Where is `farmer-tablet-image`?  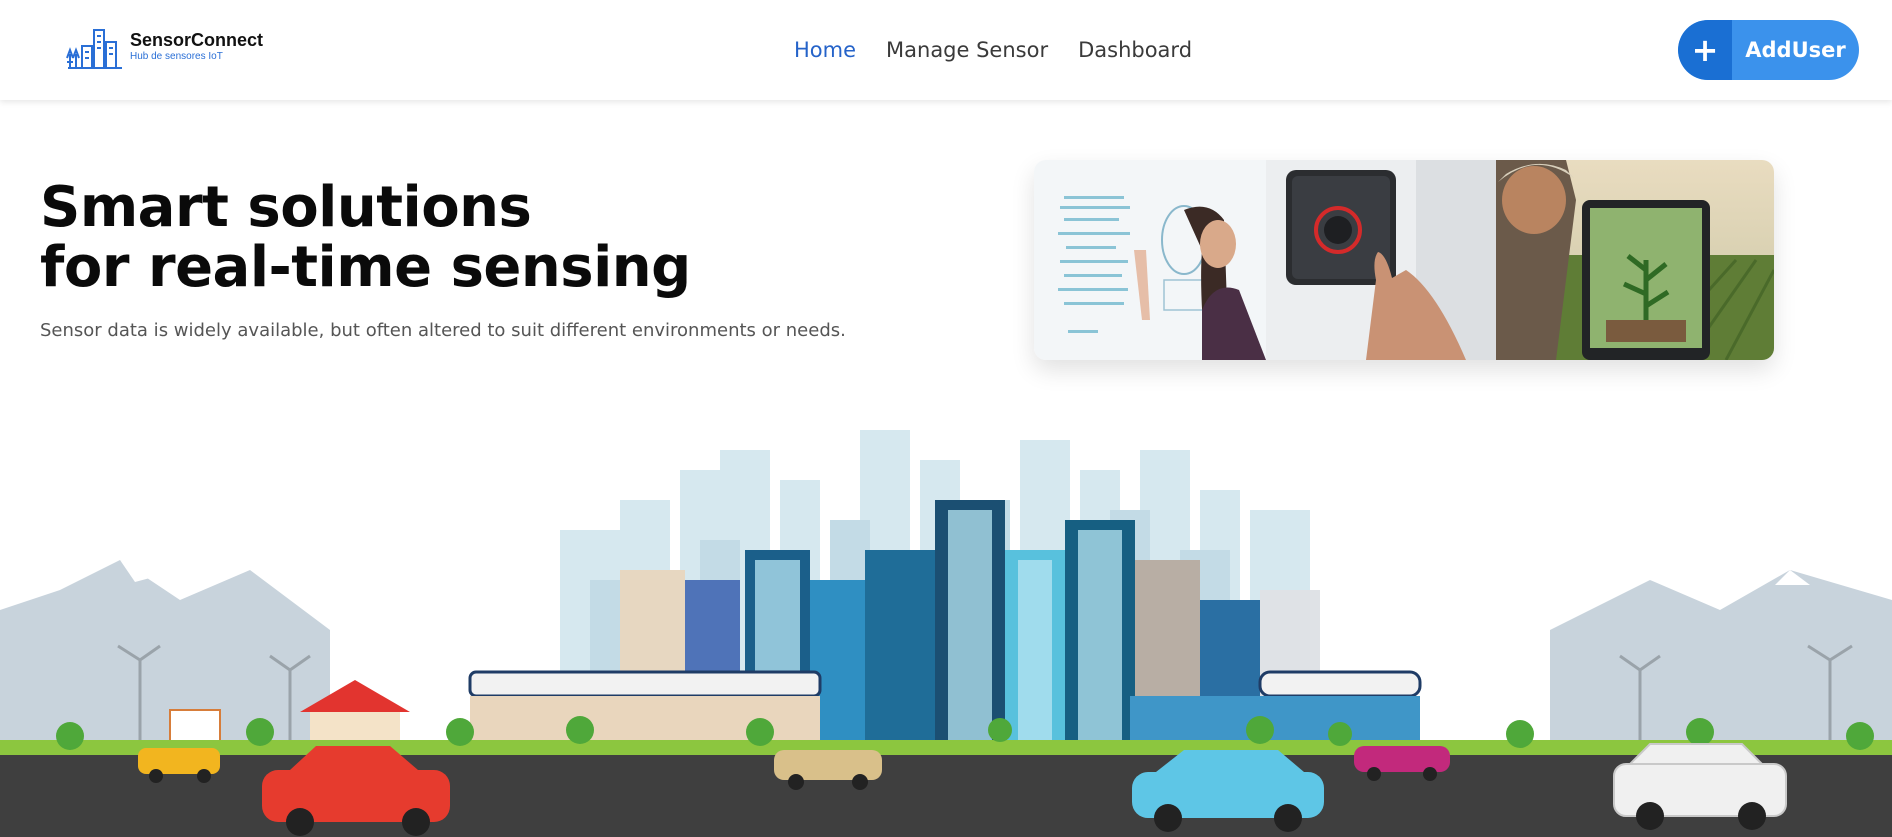 farmer-tablet-image is located at coordinates (1635, 260).